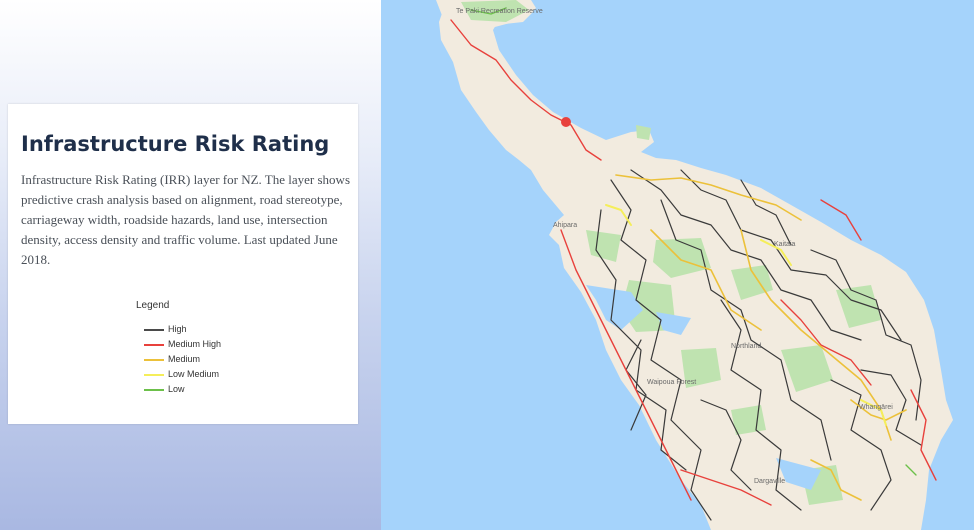 Image resolution: width=974 pixels, height=530 pixels. Describe the element at coordinates (195, 344) in the screenshot. I see `legend-label: Medium High` at that location.